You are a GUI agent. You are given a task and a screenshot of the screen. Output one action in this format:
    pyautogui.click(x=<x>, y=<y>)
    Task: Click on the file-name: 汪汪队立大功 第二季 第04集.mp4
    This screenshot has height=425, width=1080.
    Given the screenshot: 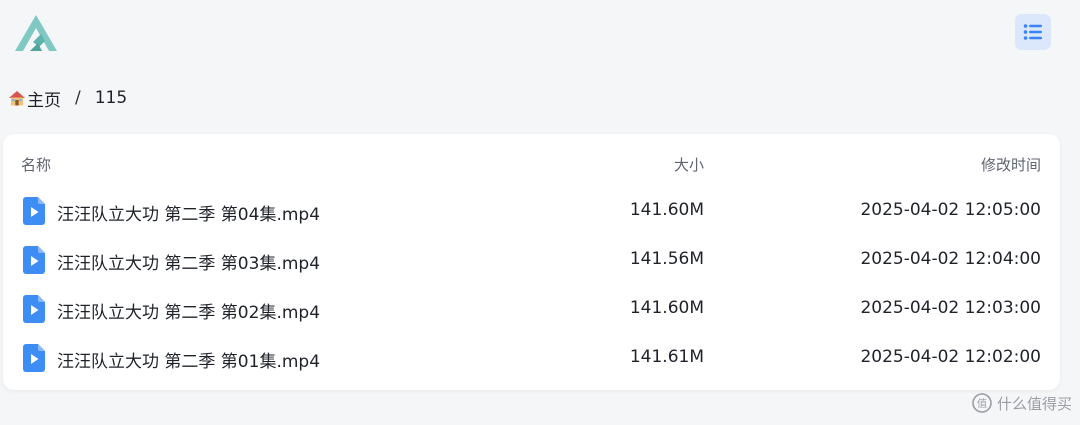 What is the action you would take?
    pyautogui.click(x=188, y=212)
    